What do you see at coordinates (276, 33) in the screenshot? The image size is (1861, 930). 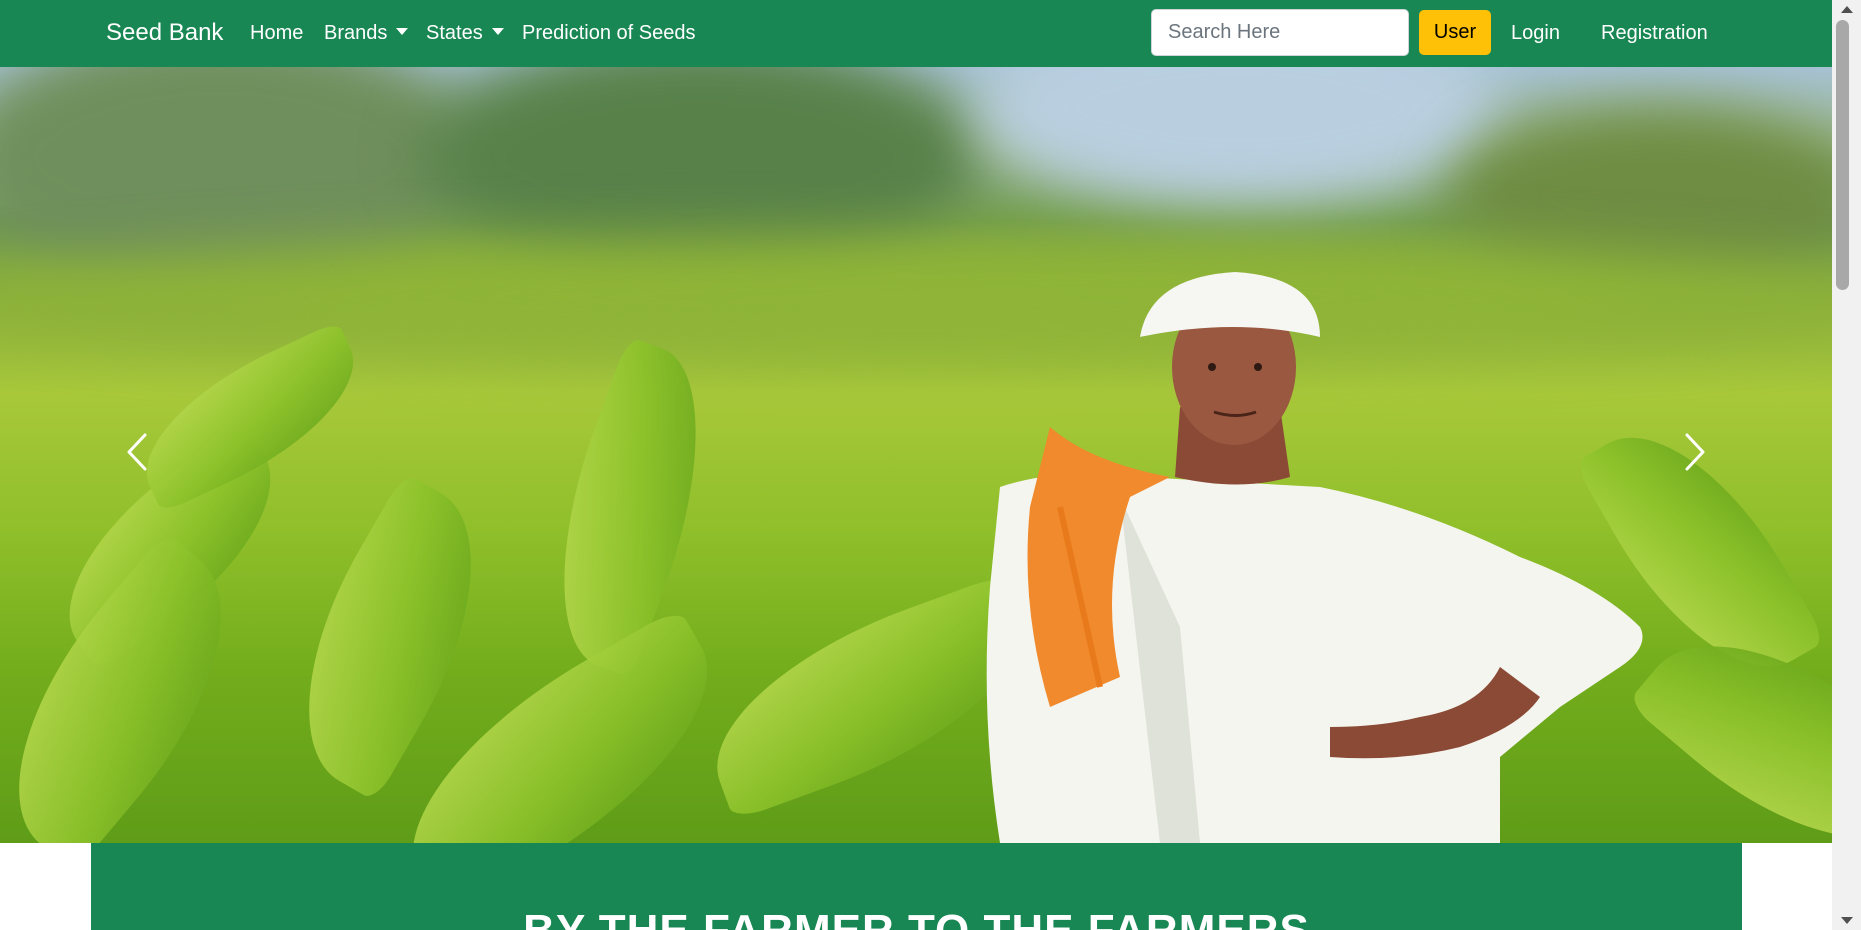 I see `nav-home: Home` at bounding box center [276, 33].